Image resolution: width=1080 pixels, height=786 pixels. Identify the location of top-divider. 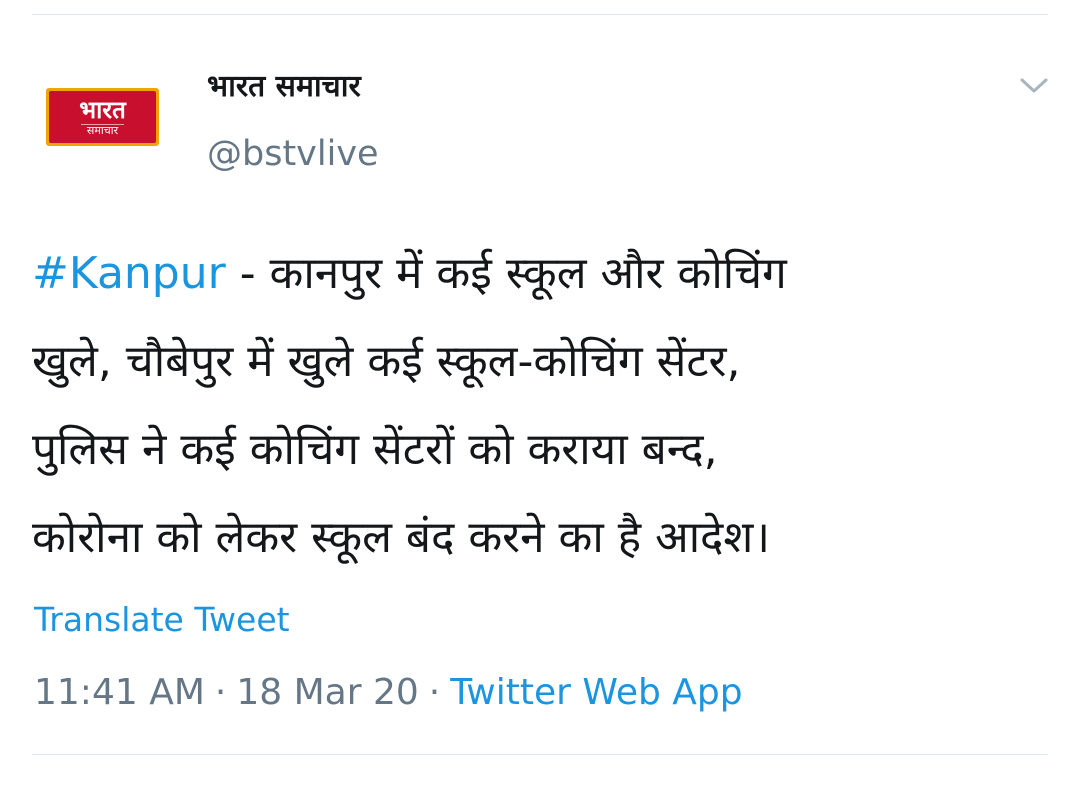
(540, 14).